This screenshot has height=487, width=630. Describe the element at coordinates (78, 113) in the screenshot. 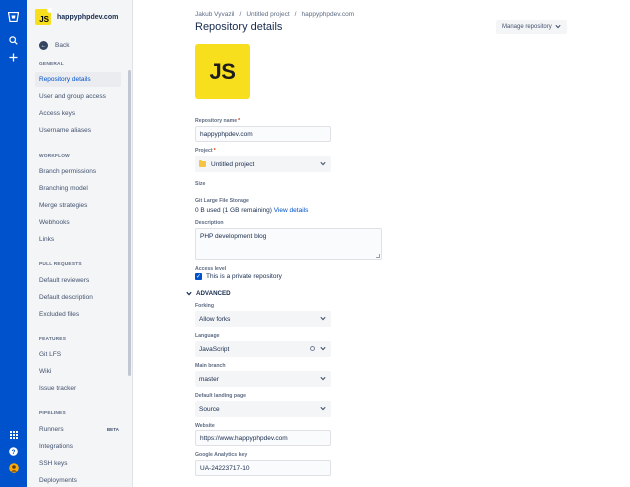

I see `sidebar-item-access-keys: Access keys` at that location.